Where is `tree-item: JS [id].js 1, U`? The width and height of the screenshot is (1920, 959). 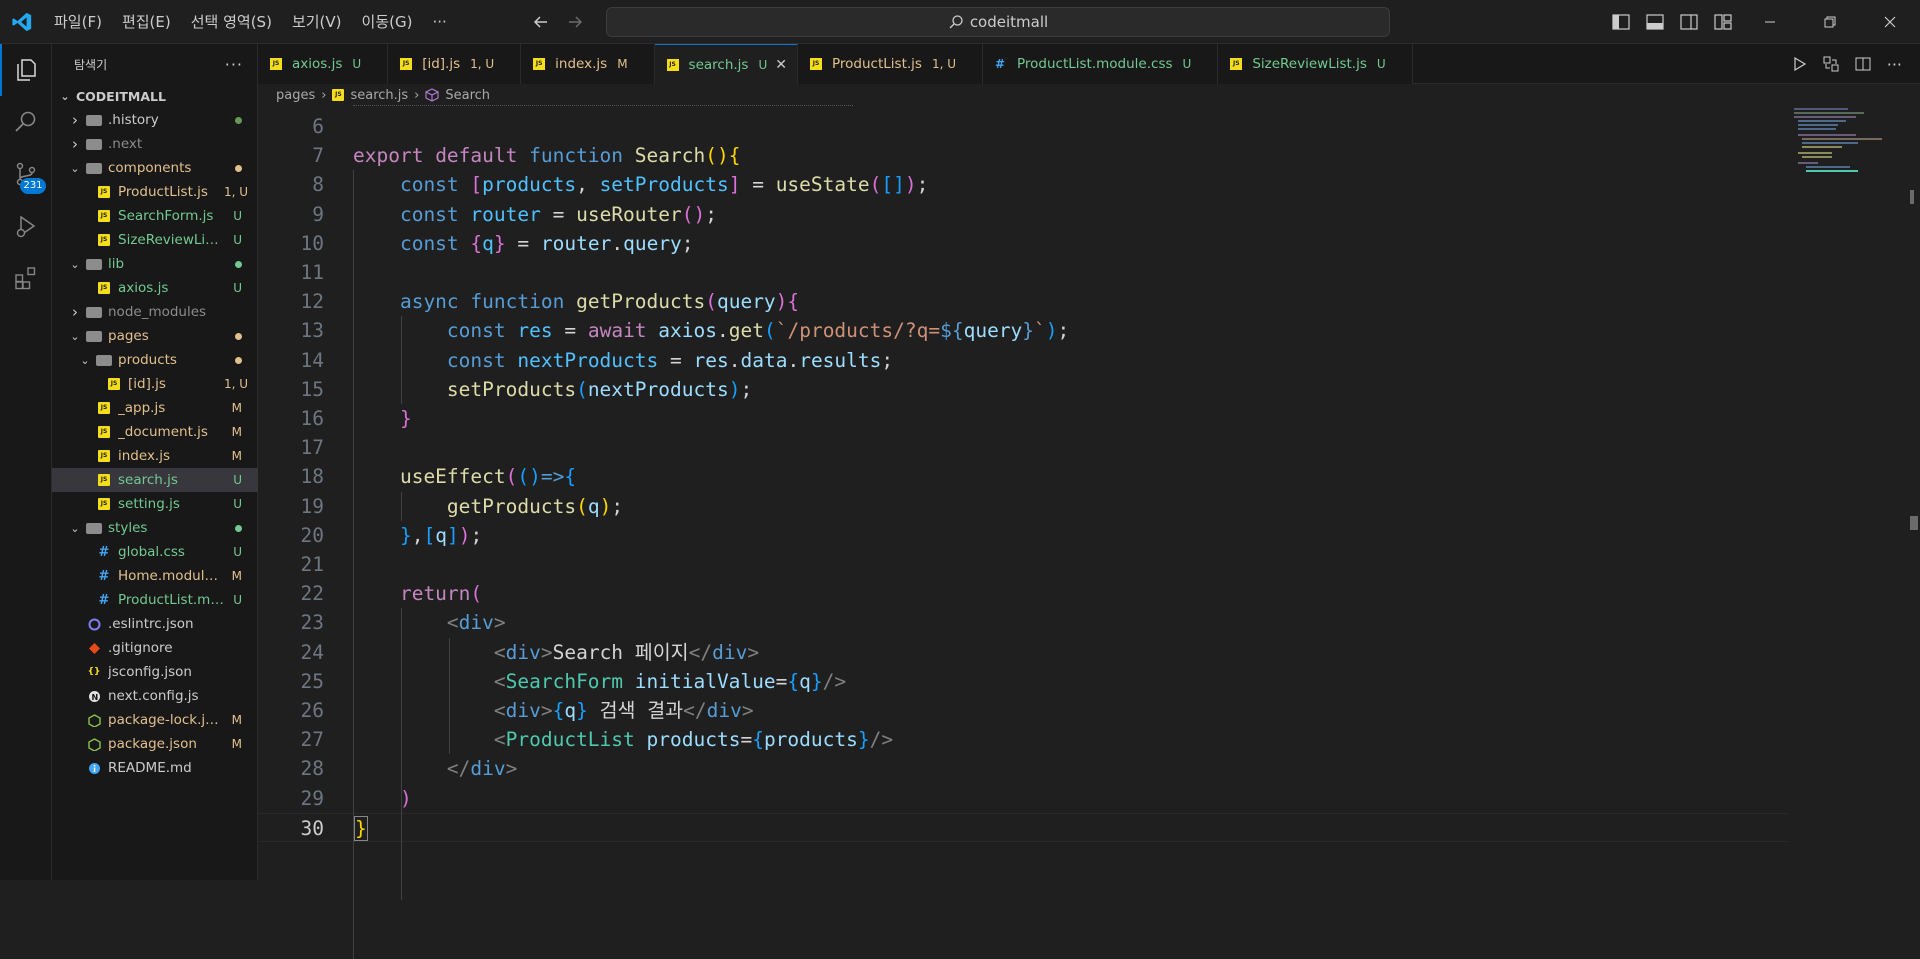
tree-item: JS [id].js 1, U is located at coordinates (155, 384).